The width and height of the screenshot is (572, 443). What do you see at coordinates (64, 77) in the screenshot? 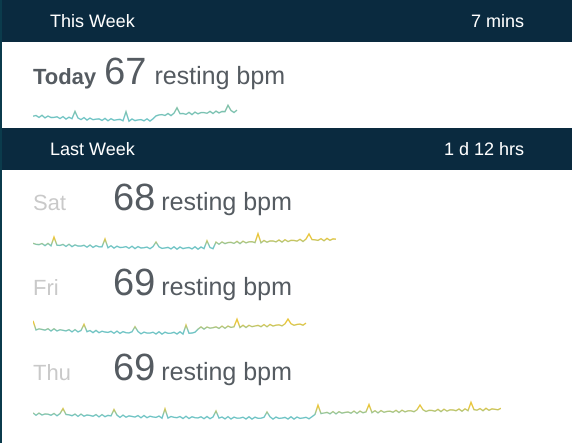
I see `day-label: Today` at bounding box center [64, 77].